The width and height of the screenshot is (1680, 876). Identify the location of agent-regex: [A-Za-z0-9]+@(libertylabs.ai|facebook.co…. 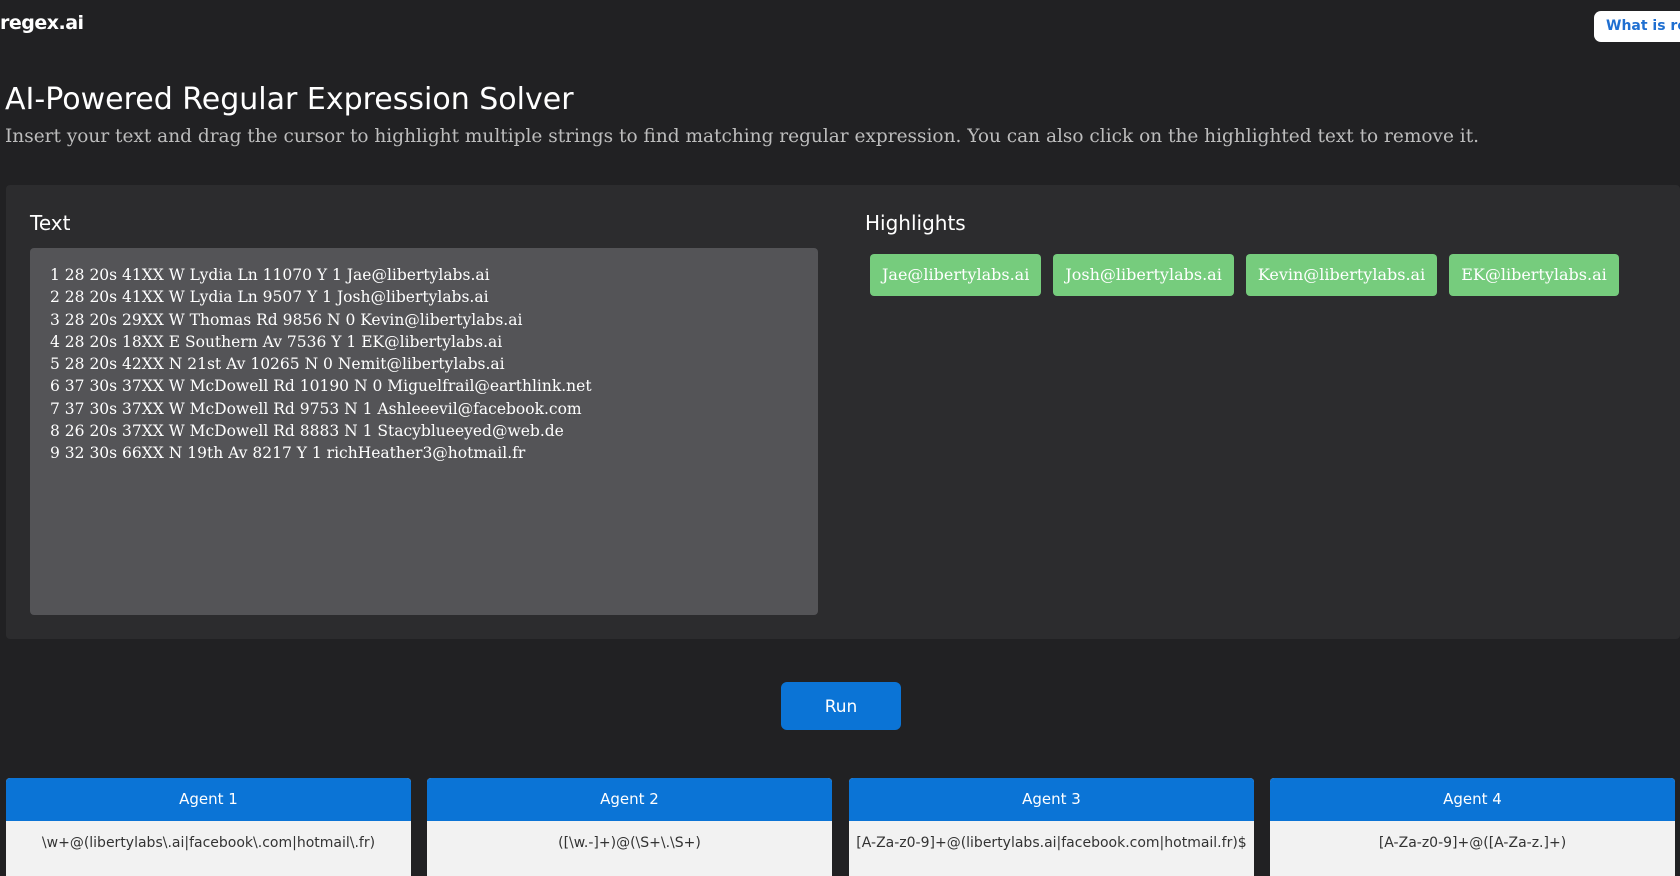
(1051, 848).